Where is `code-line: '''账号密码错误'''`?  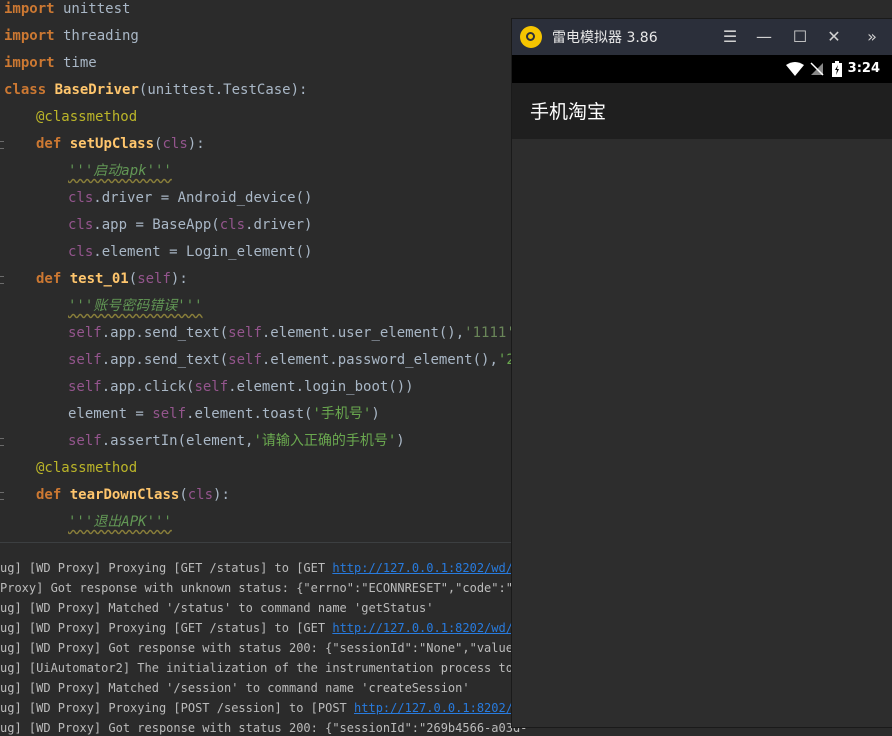
code-line: '''账号密码错误''' is located at coordinates (135, 311).